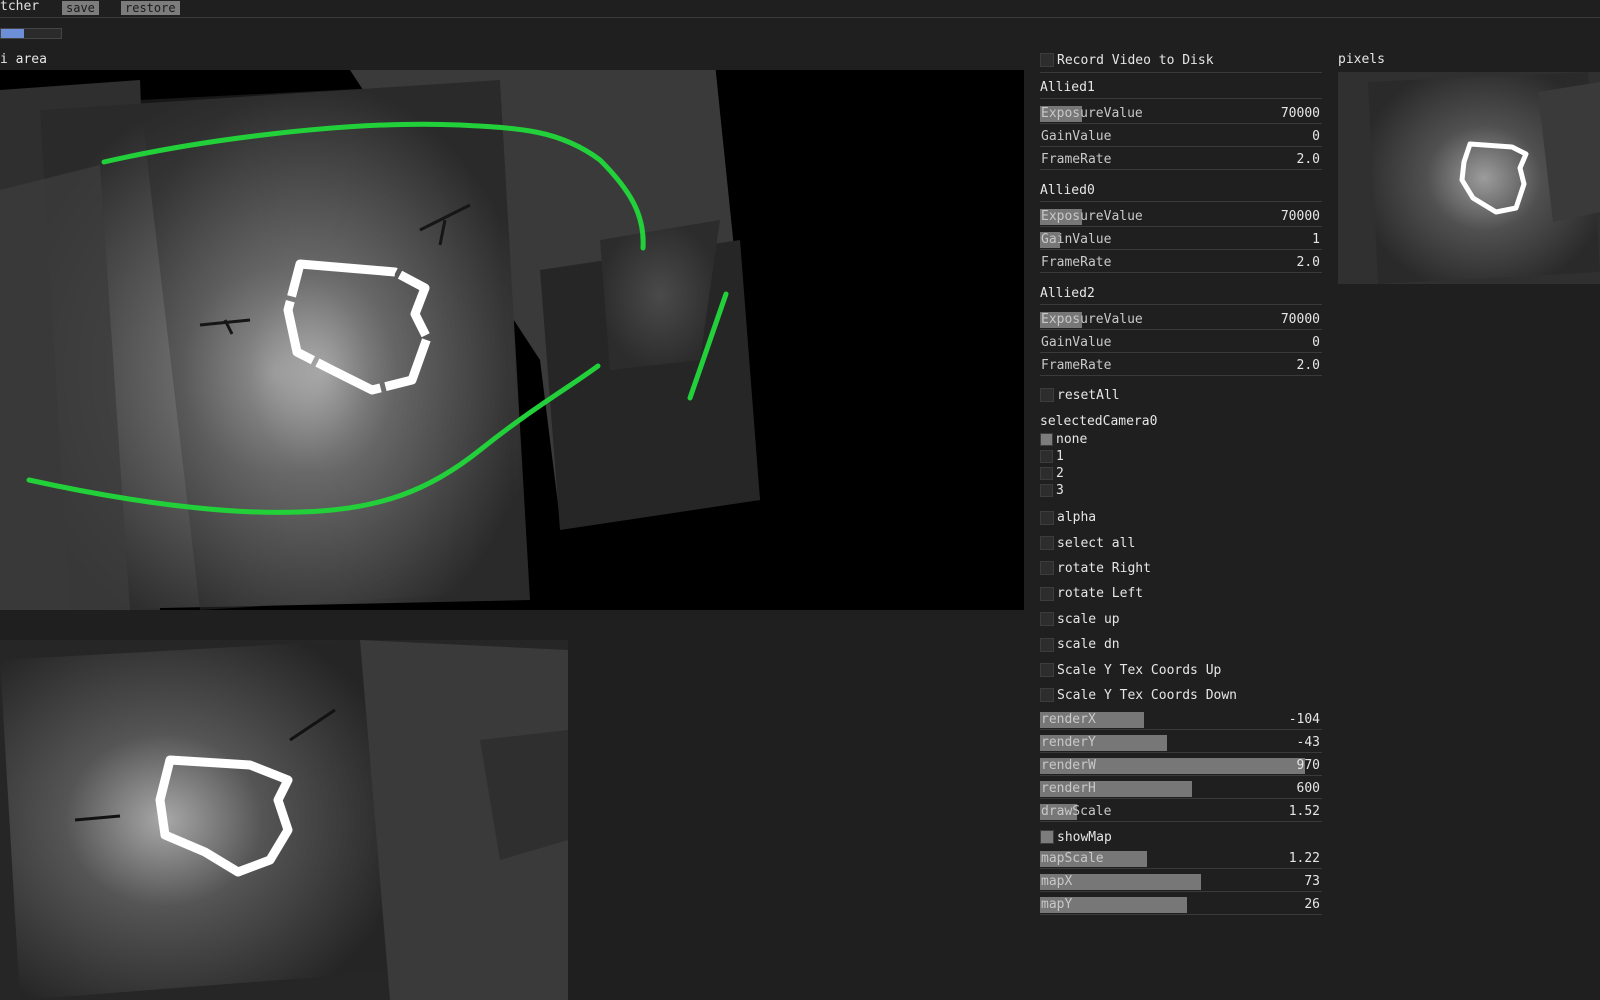  Describe the element at coordinates (1181, 473) in the screenshot. I see `camera-option-2: 2` at that location.